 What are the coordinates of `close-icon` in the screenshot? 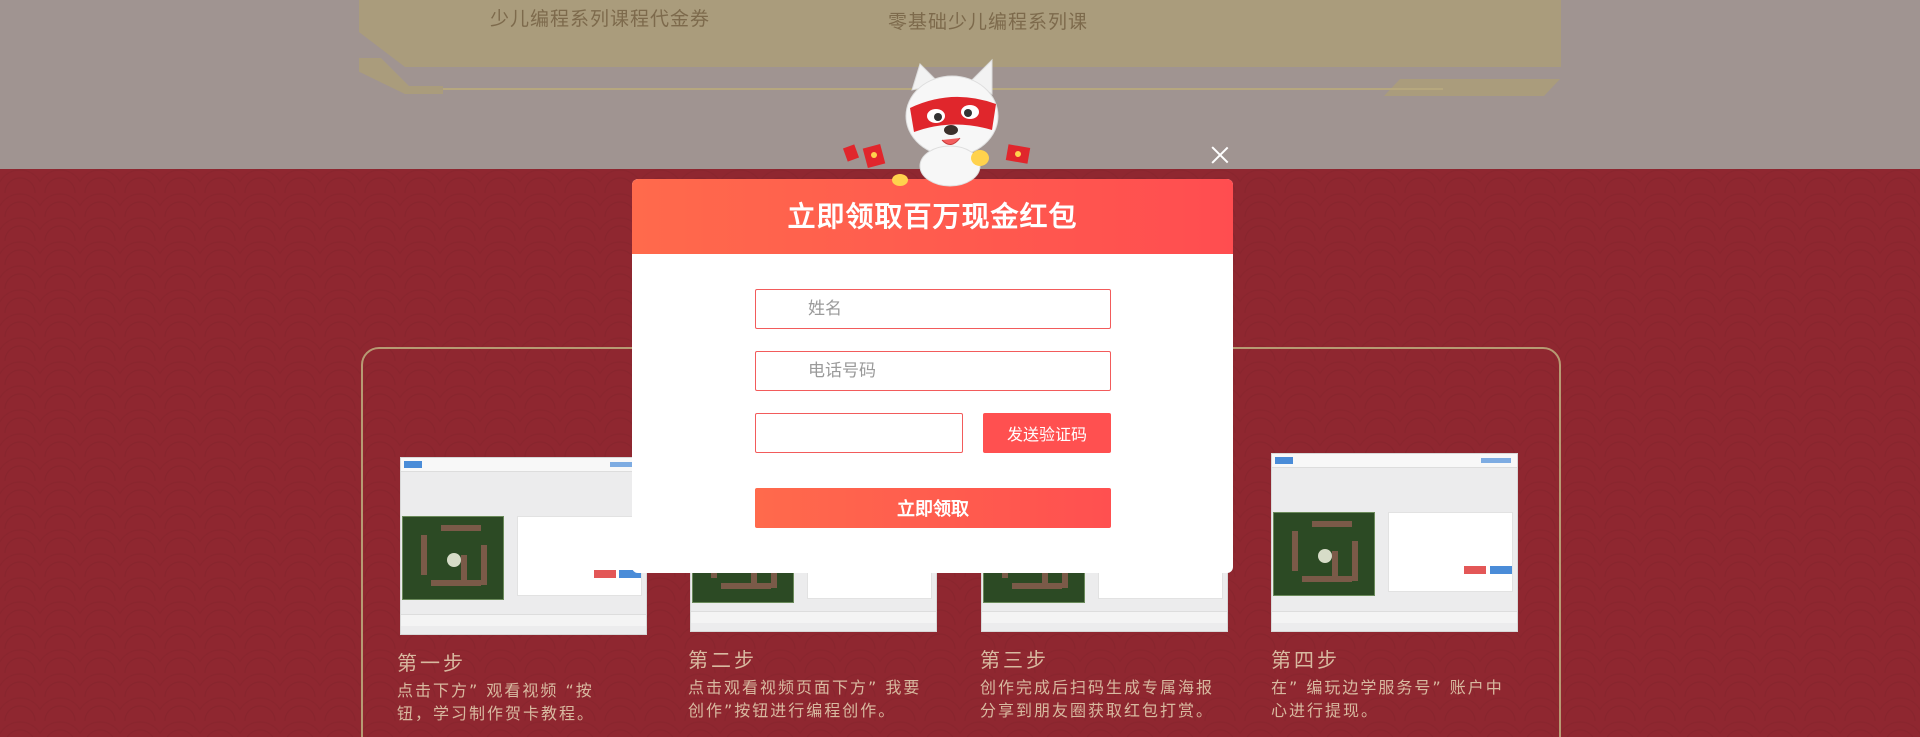 It's located at (1220, 155).